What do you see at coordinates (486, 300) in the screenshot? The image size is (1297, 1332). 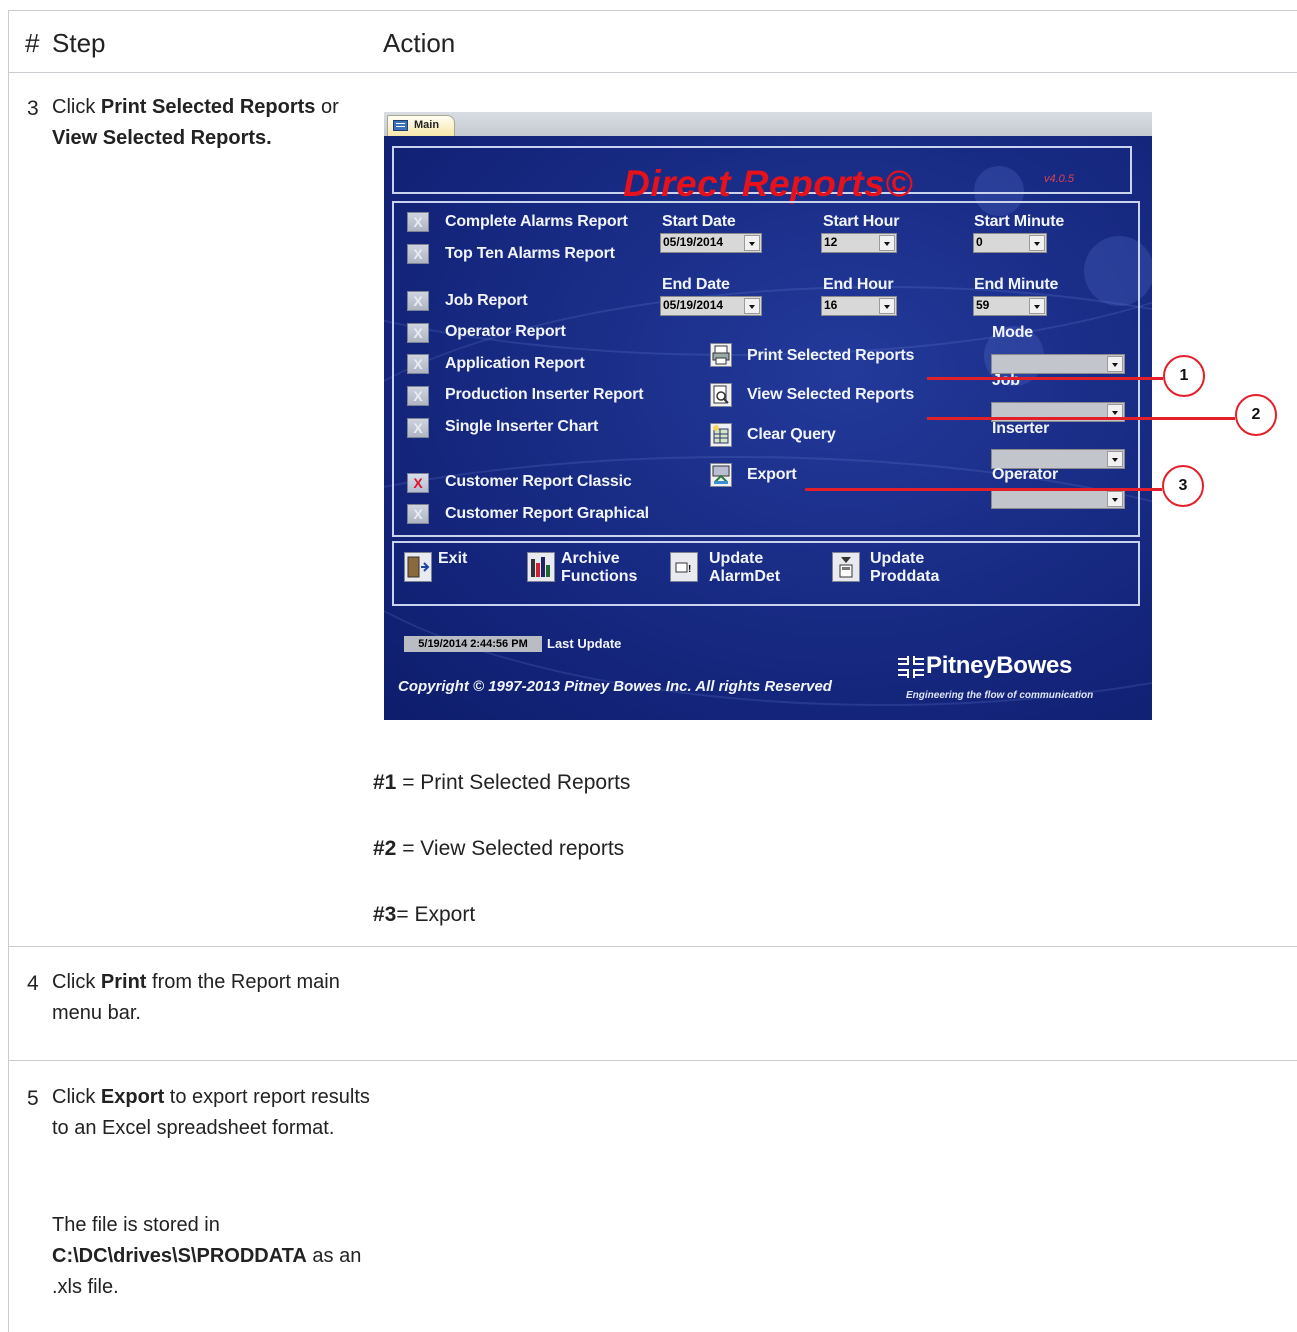 I see `report-label-job: Job Report` at bounding box center [486, 300].